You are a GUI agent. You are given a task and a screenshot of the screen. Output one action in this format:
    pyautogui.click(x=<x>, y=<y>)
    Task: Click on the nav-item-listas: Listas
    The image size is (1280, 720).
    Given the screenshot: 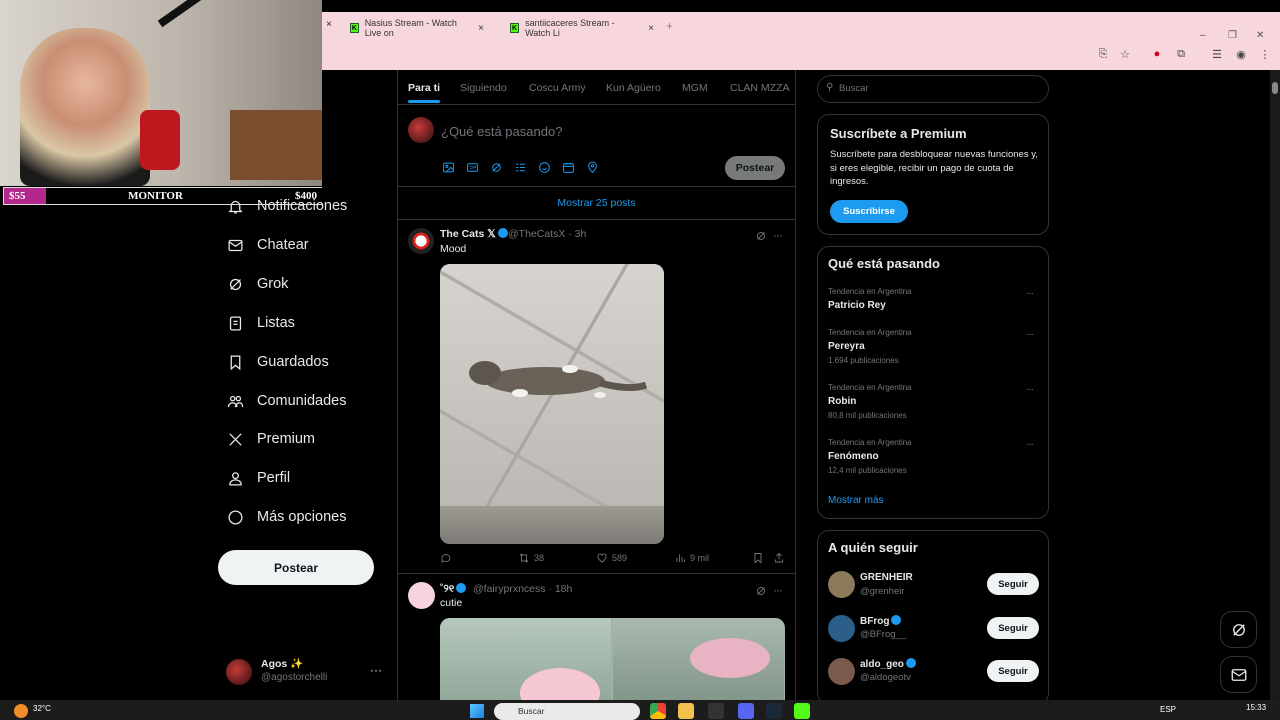 What is the action you would take?
    pyautogui.click(x=260, y=323)
    